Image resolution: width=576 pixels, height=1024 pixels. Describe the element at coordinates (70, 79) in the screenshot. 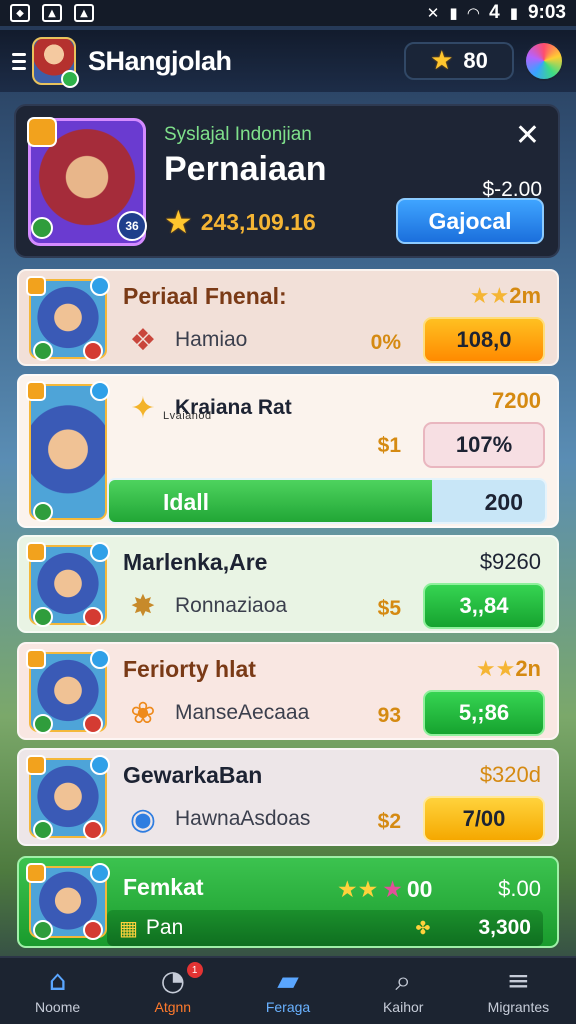

I see `online-badge` at that location.